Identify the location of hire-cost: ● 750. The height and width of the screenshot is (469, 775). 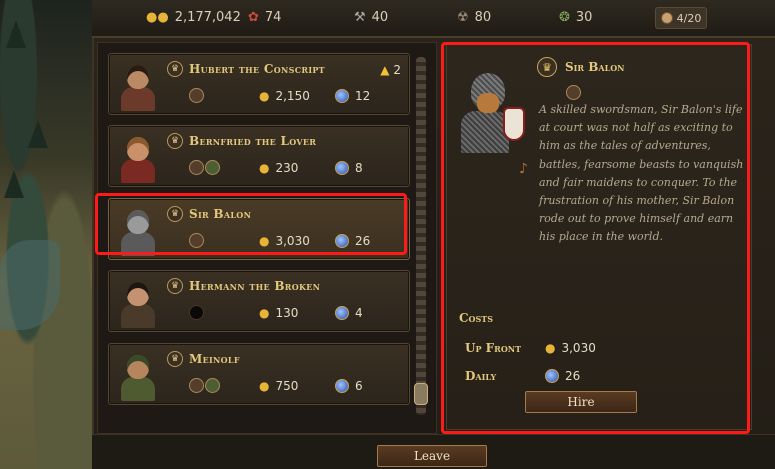
(278, 386).